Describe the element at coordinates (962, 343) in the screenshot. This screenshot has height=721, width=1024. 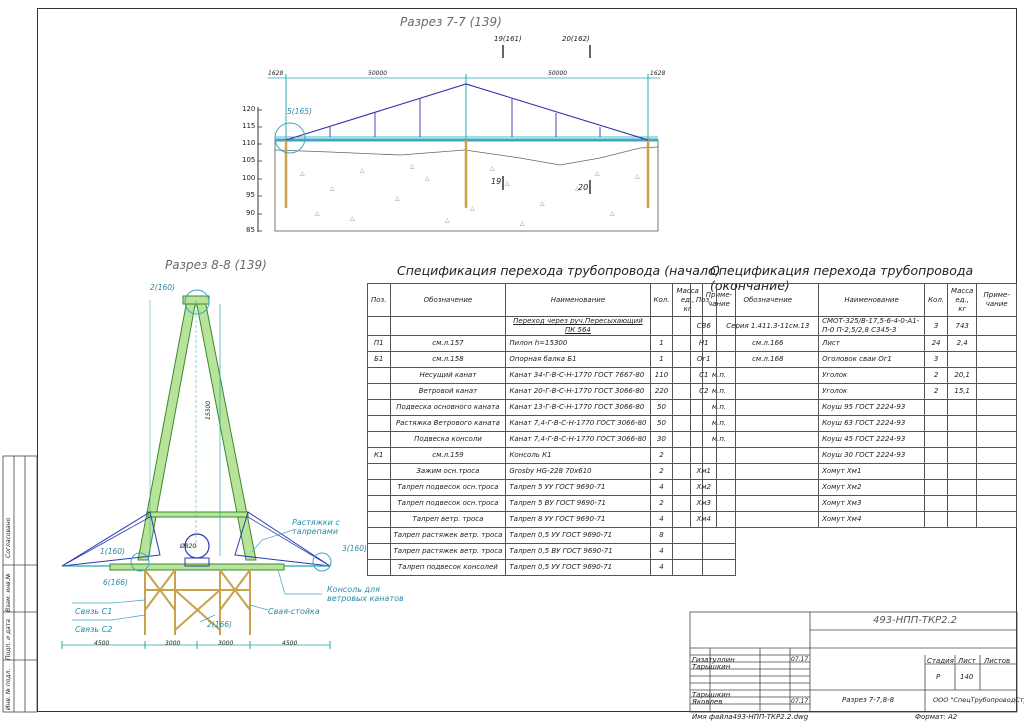
I see `spec-cell: 2,4` at that location.